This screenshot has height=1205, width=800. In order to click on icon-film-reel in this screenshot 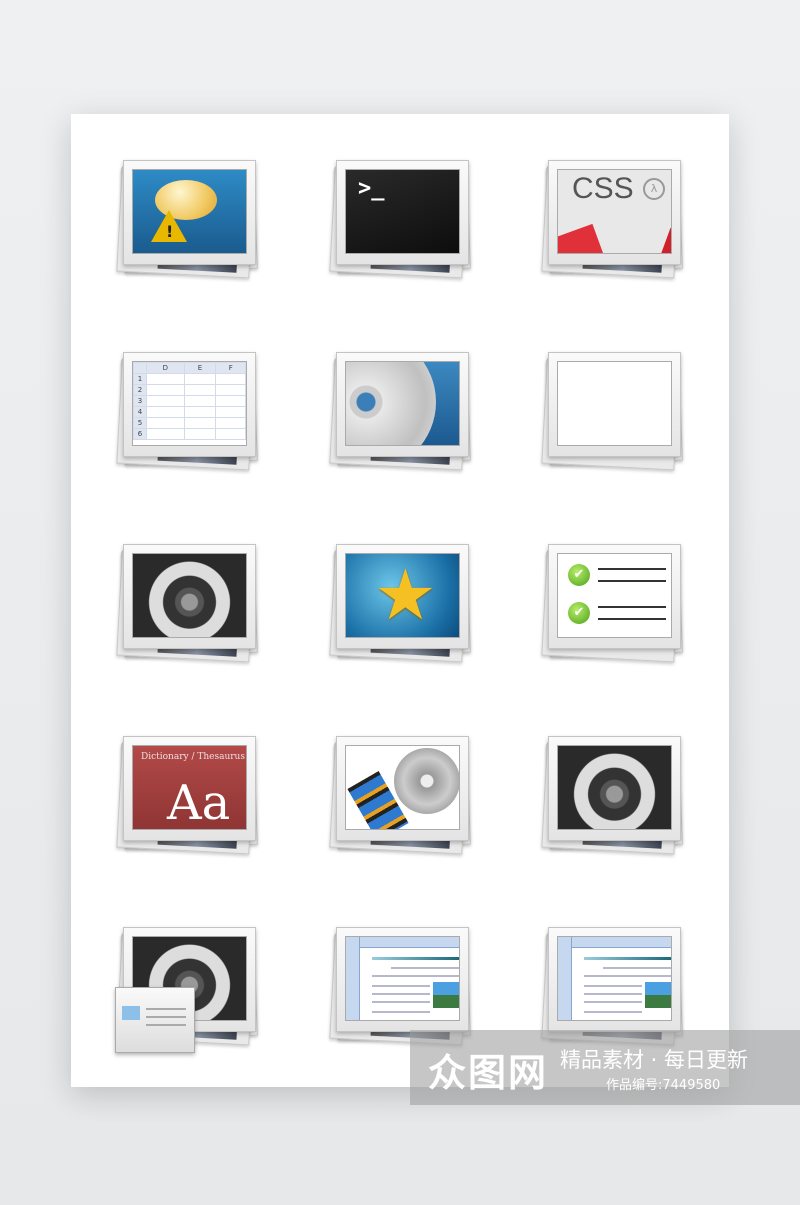, I will do `click(402, 798)`.